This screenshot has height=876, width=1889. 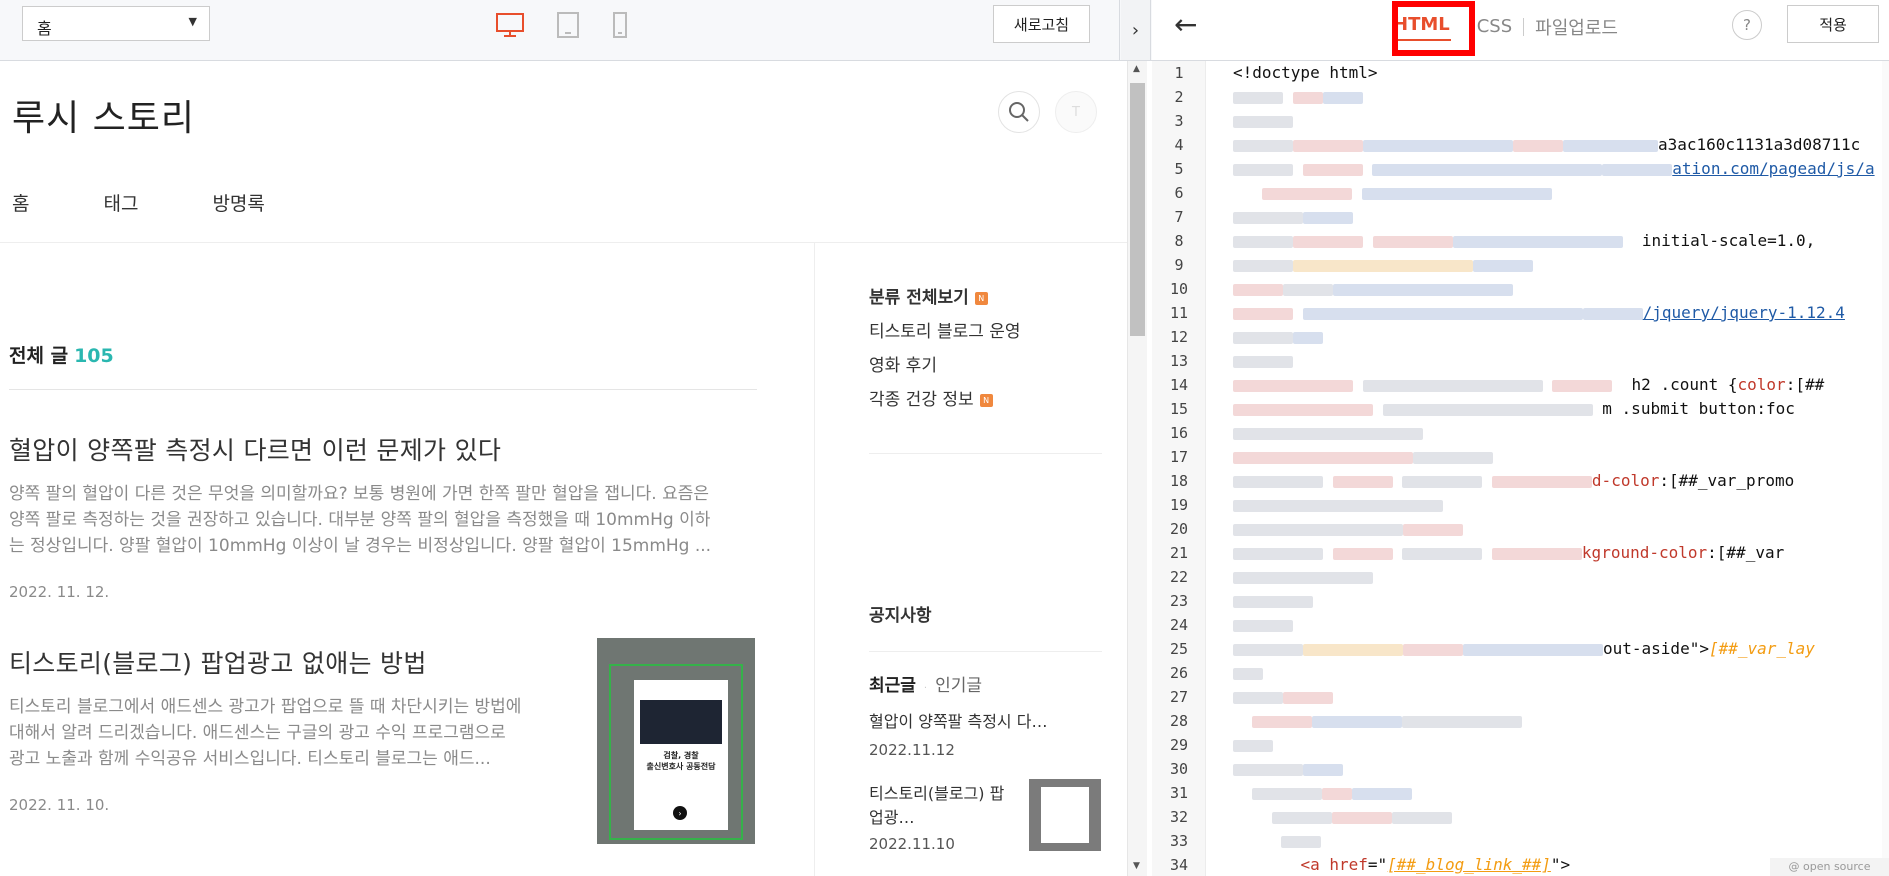 What do you see at coordinates (1179, 745) in the screenshot?
I see `line-number: 29` at bounding box center [1179, 745].